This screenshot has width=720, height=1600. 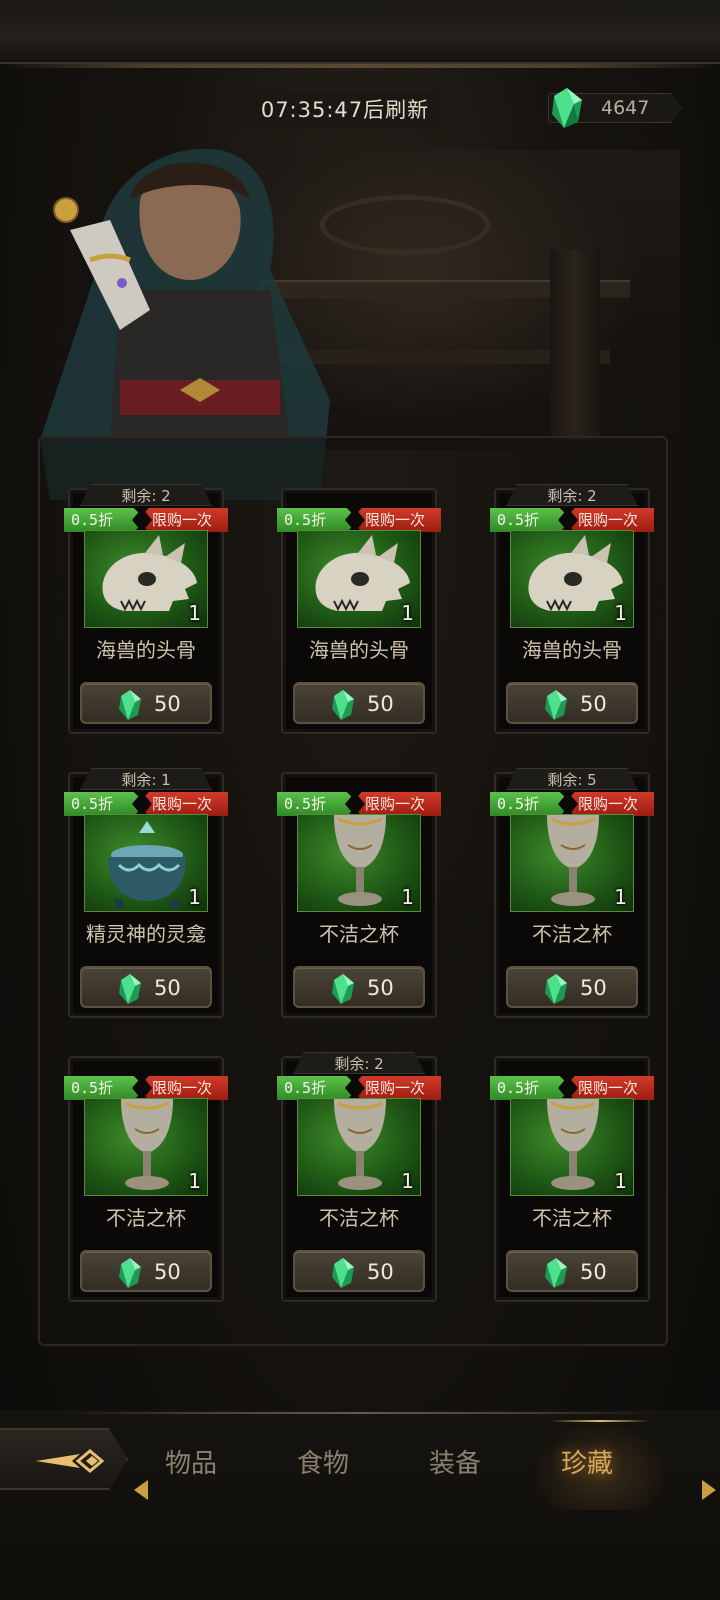 I want to click on top-ornament-band, so click(x=360, y=34).